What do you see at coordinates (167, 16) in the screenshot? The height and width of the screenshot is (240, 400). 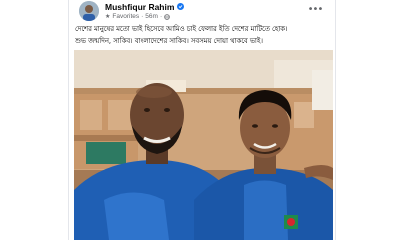 I see `globe-icon` at bounding box center [167, 16].